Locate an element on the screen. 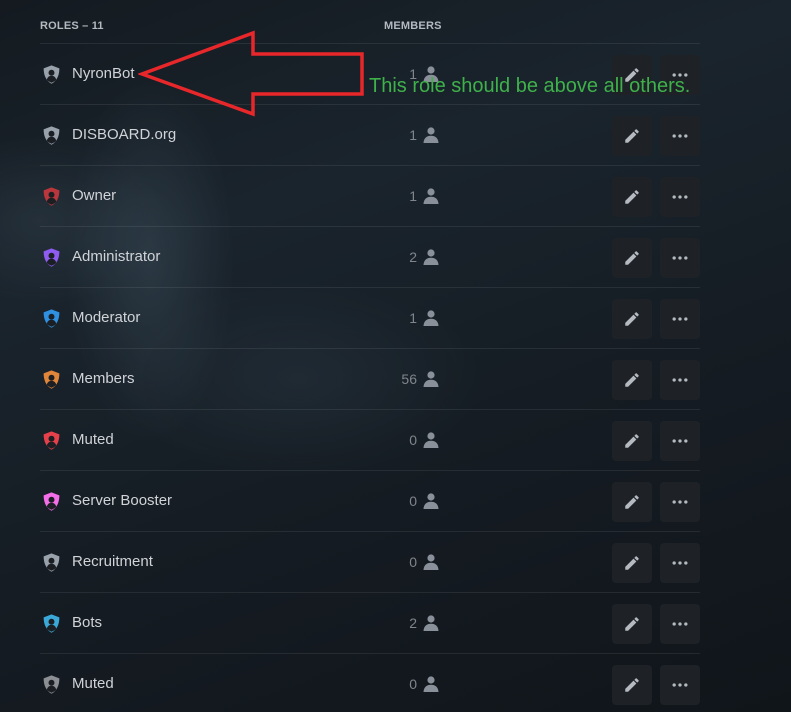 This screenshot has width=791, height=712. role-name: NyronBot is located at coordinates (103, 73).